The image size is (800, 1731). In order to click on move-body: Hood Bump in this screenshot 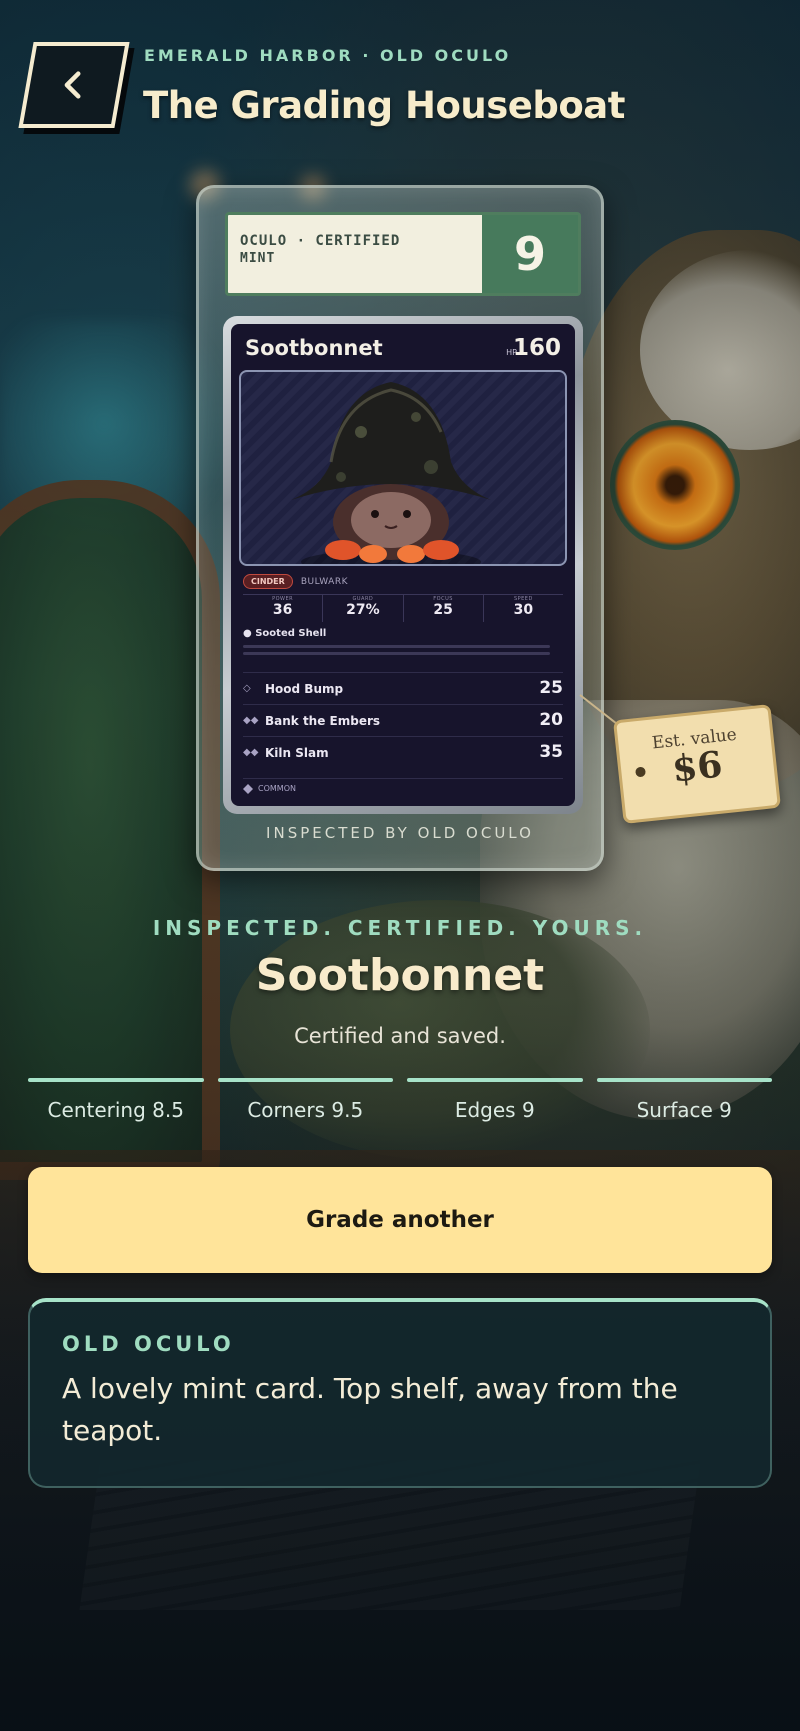, I will do `click(402, 689)`.